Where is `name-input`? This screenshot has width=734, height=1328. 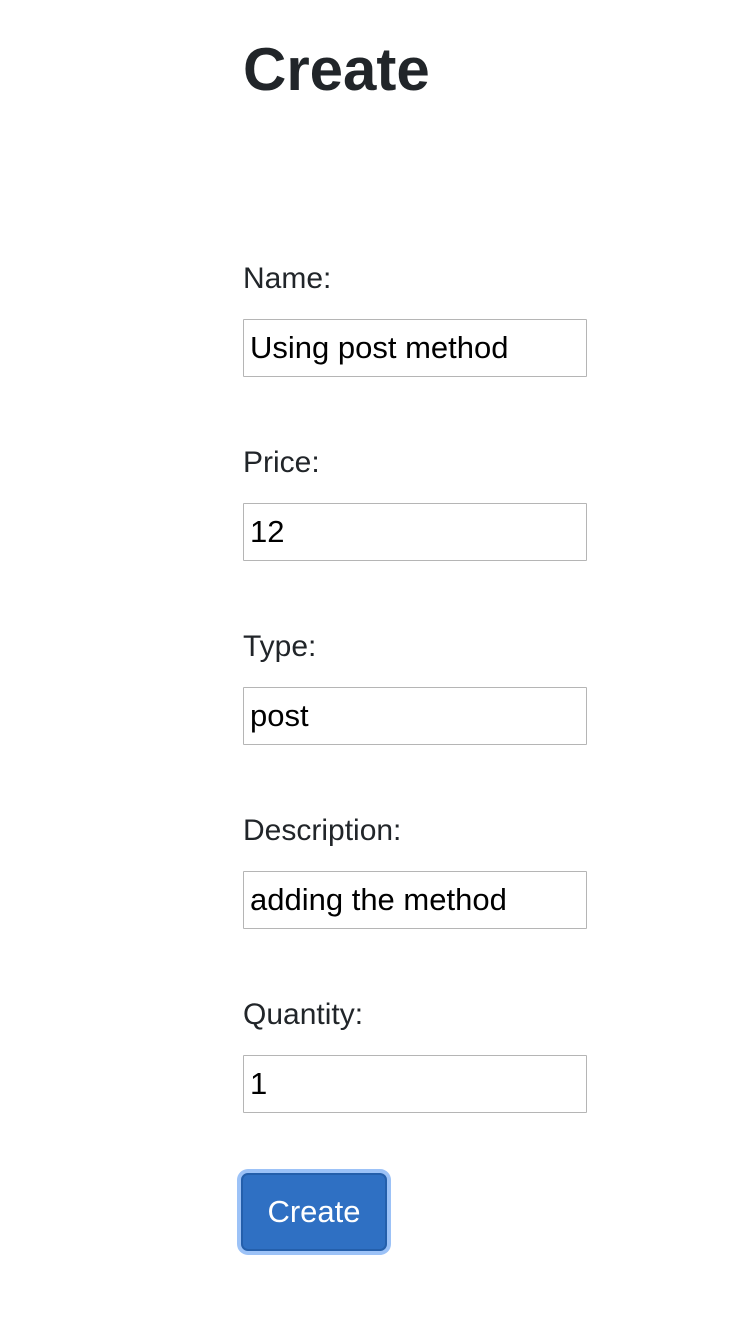
name-input is located at coordinates (415, 348).